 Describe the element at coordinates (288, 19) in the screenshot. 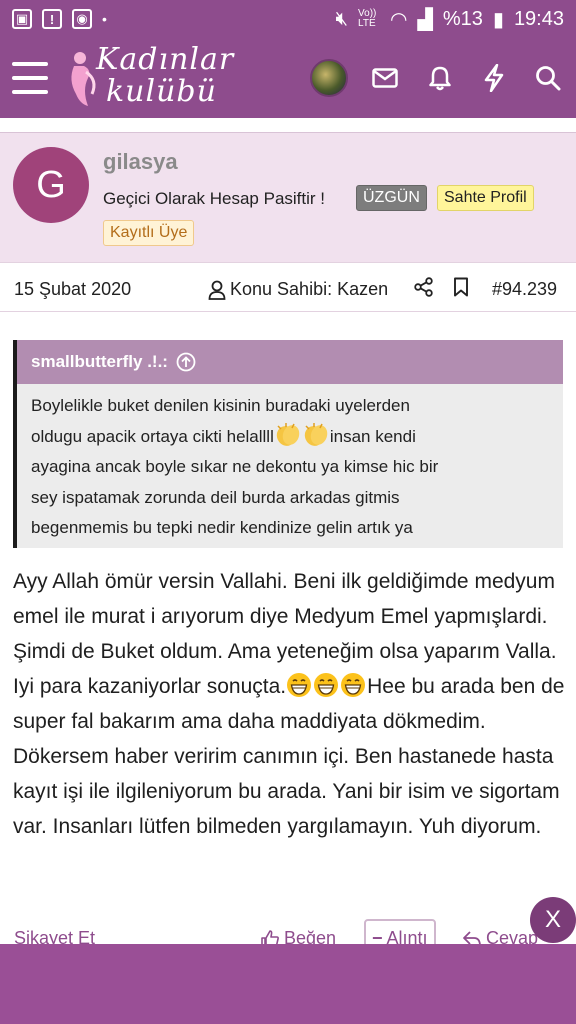

I see `status-bar: ▣ ! ◉ • 🔇︎ Vo)) LTE ◠ ▟ %13 ▮ 19:43` at that location.